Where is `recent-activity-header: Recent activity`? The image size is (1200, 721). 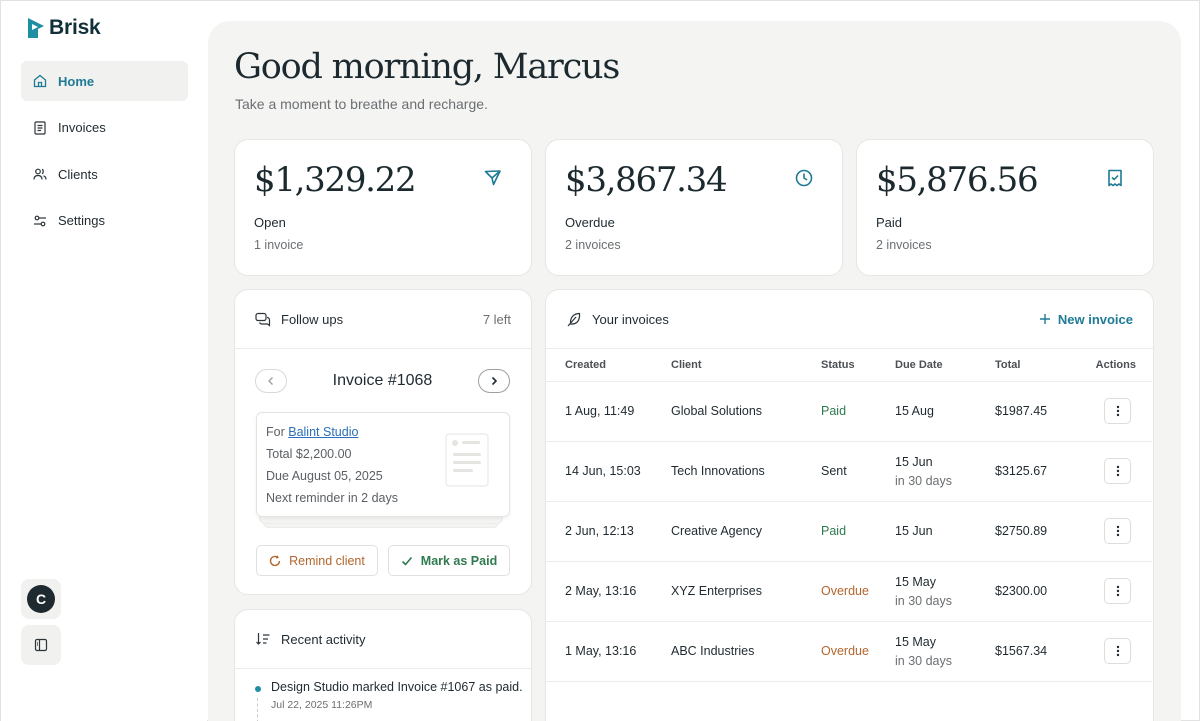 recent-activity-header: Recent activity is located at coordinates (383, 639).